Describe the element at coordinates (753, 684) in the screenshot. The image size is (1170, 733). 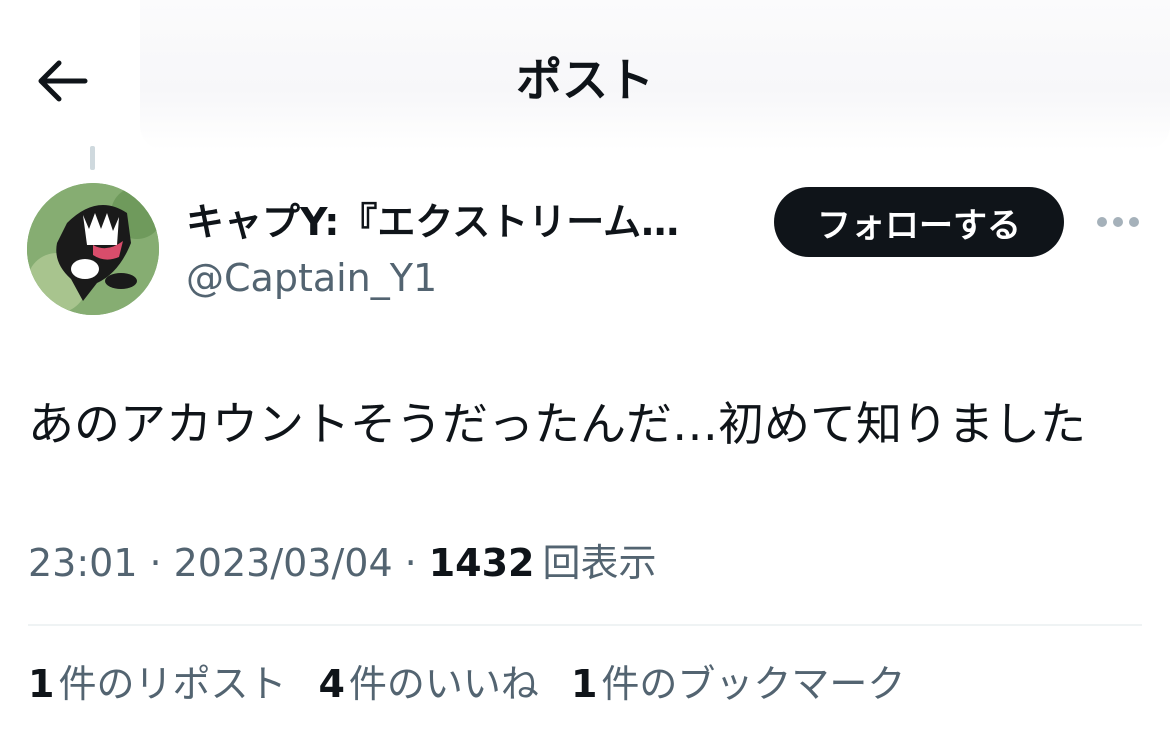
I see `bookmarks-label: 件のブックマーク` at that location.